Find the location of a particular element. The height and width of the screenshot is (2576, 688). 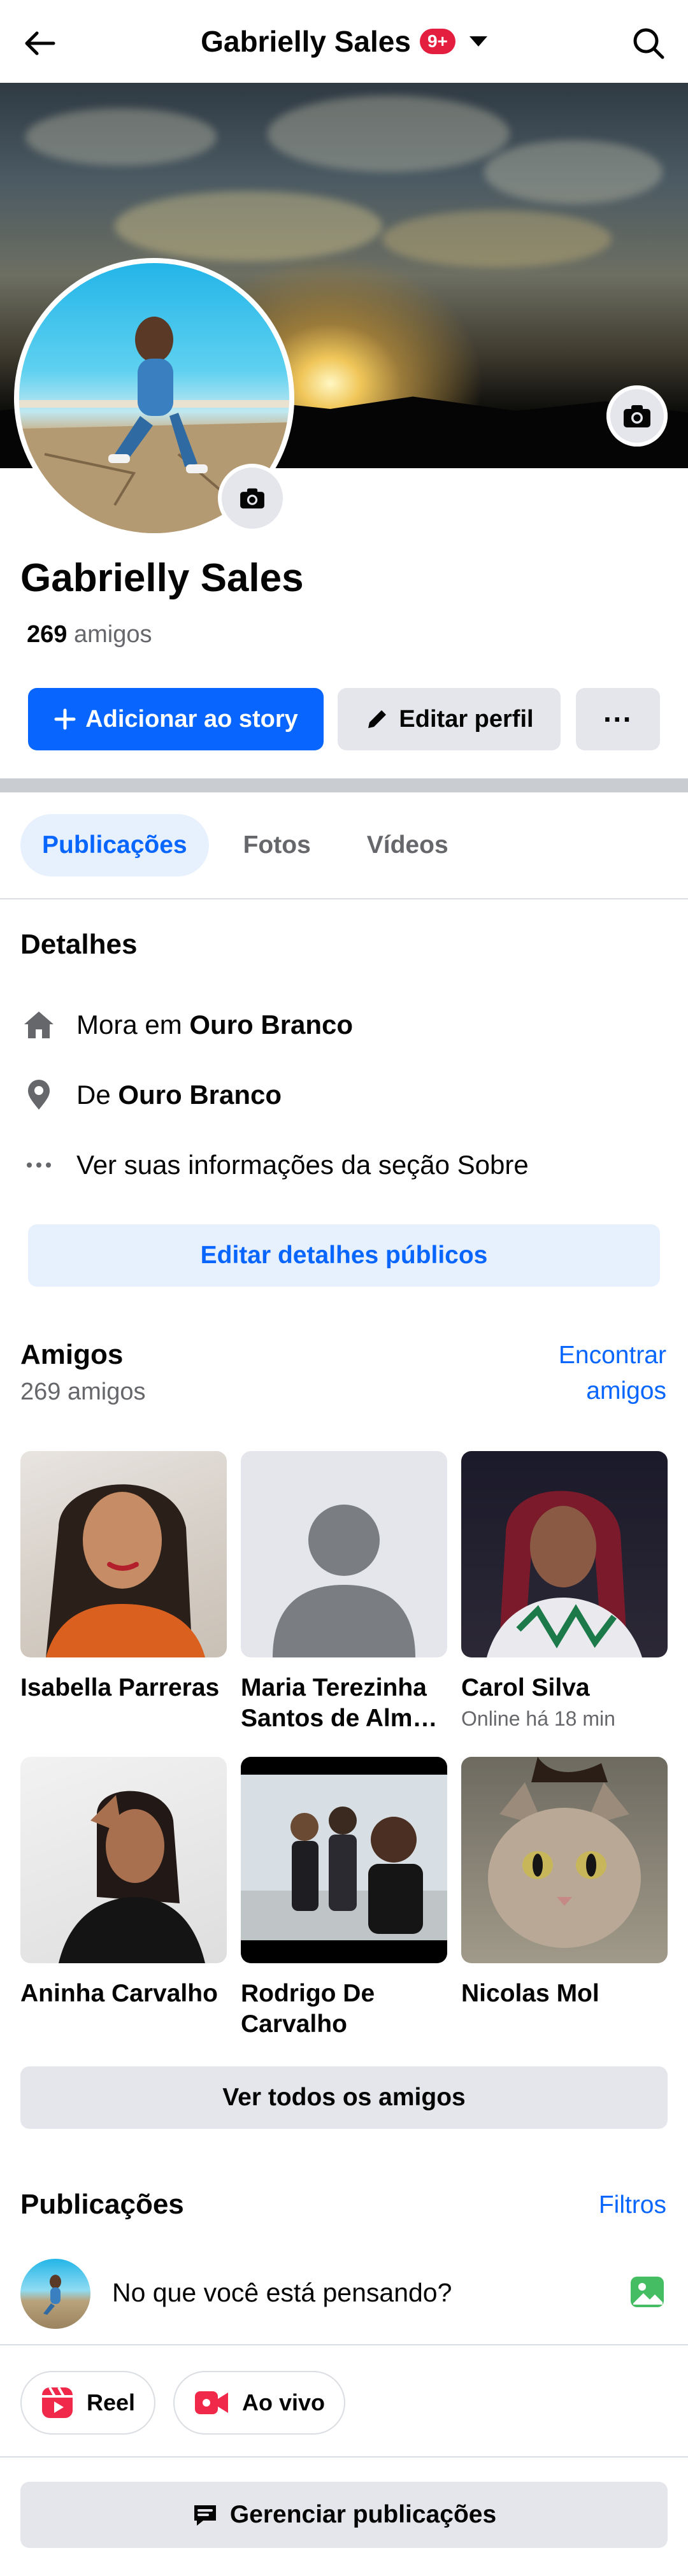

pencil-icon is located at coordinates (377, 719).